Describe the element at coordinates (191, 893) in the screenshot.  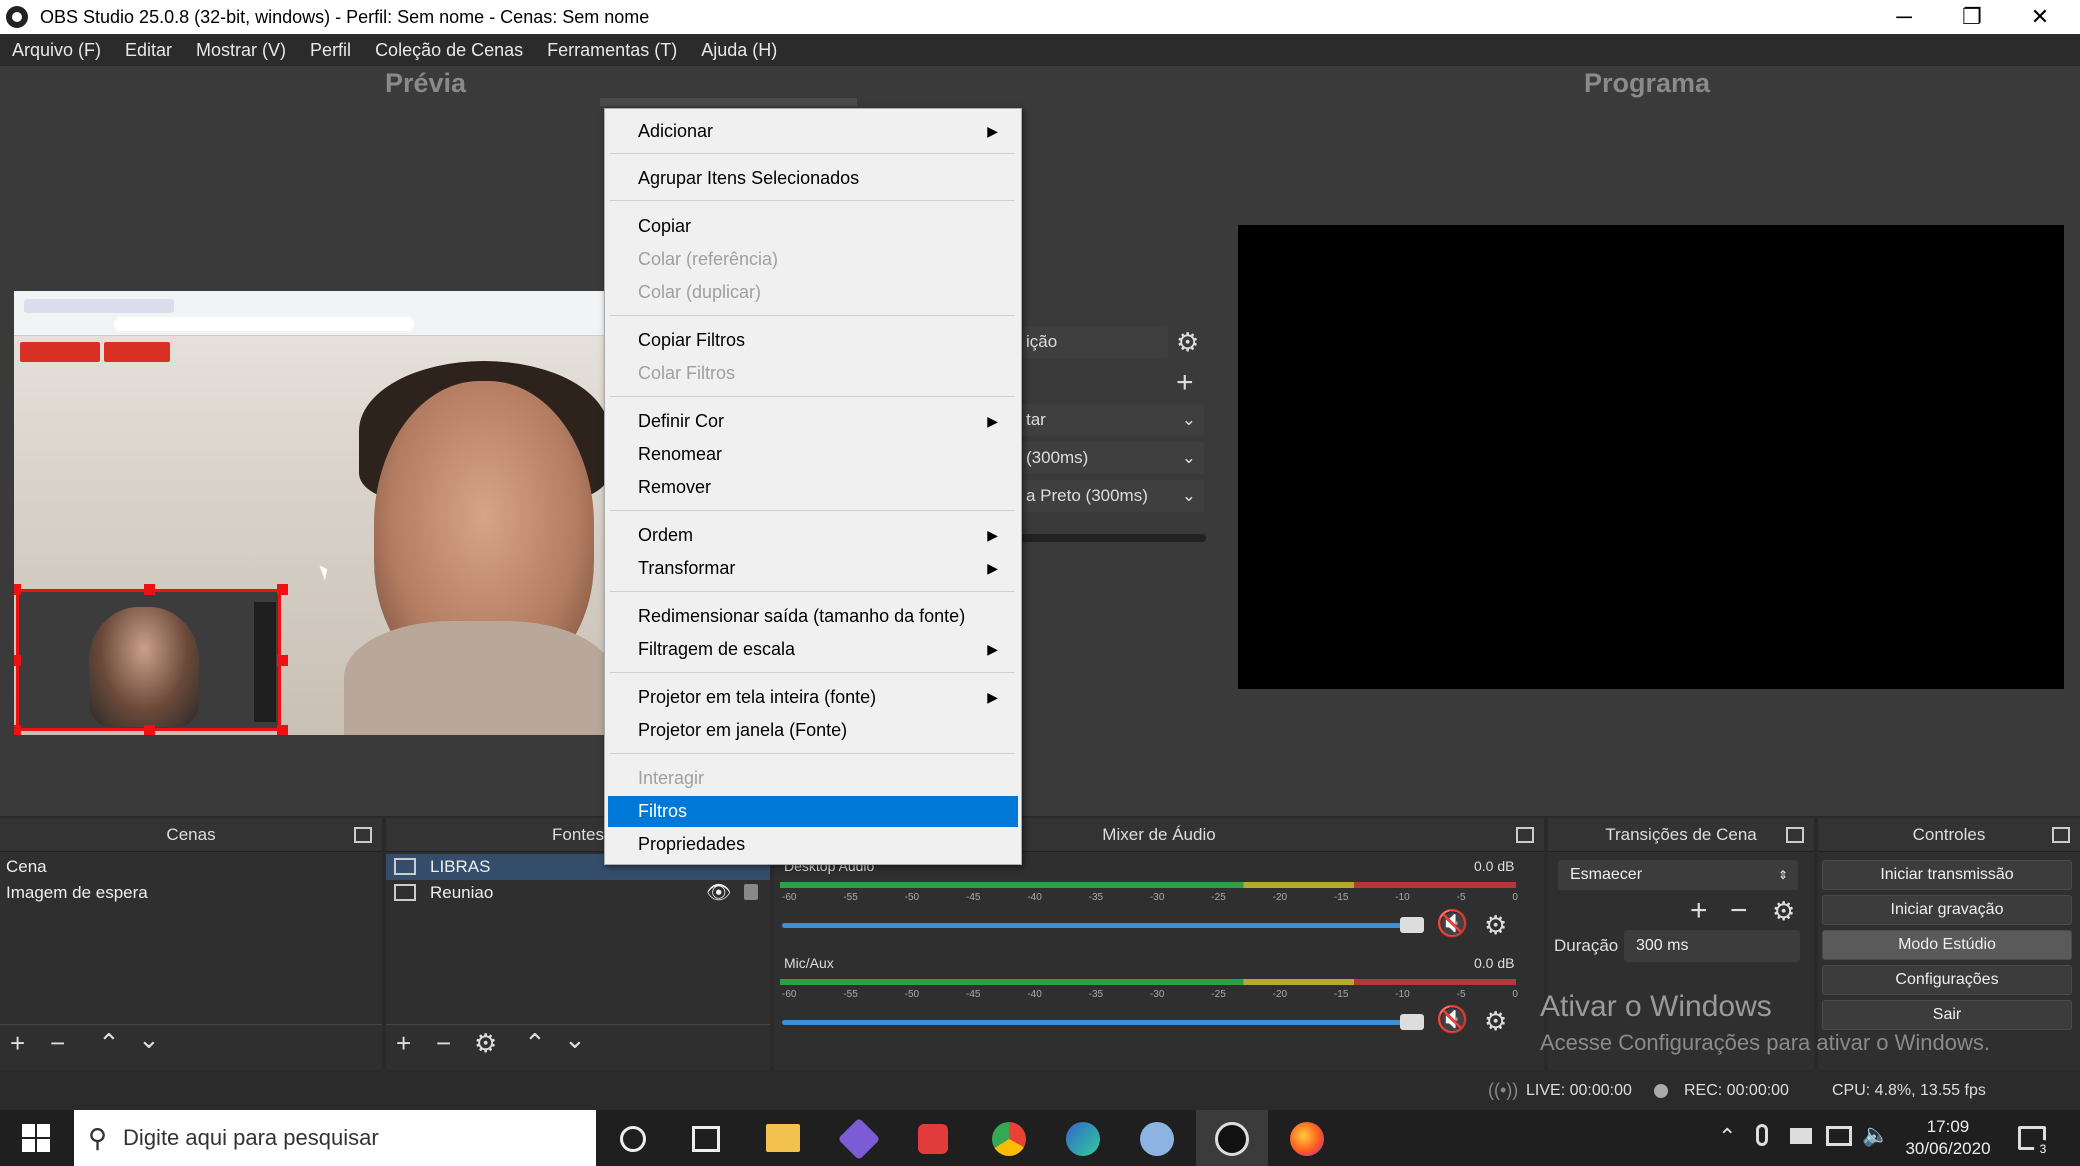
I see `scene-item: Imagem de espera` at that location.